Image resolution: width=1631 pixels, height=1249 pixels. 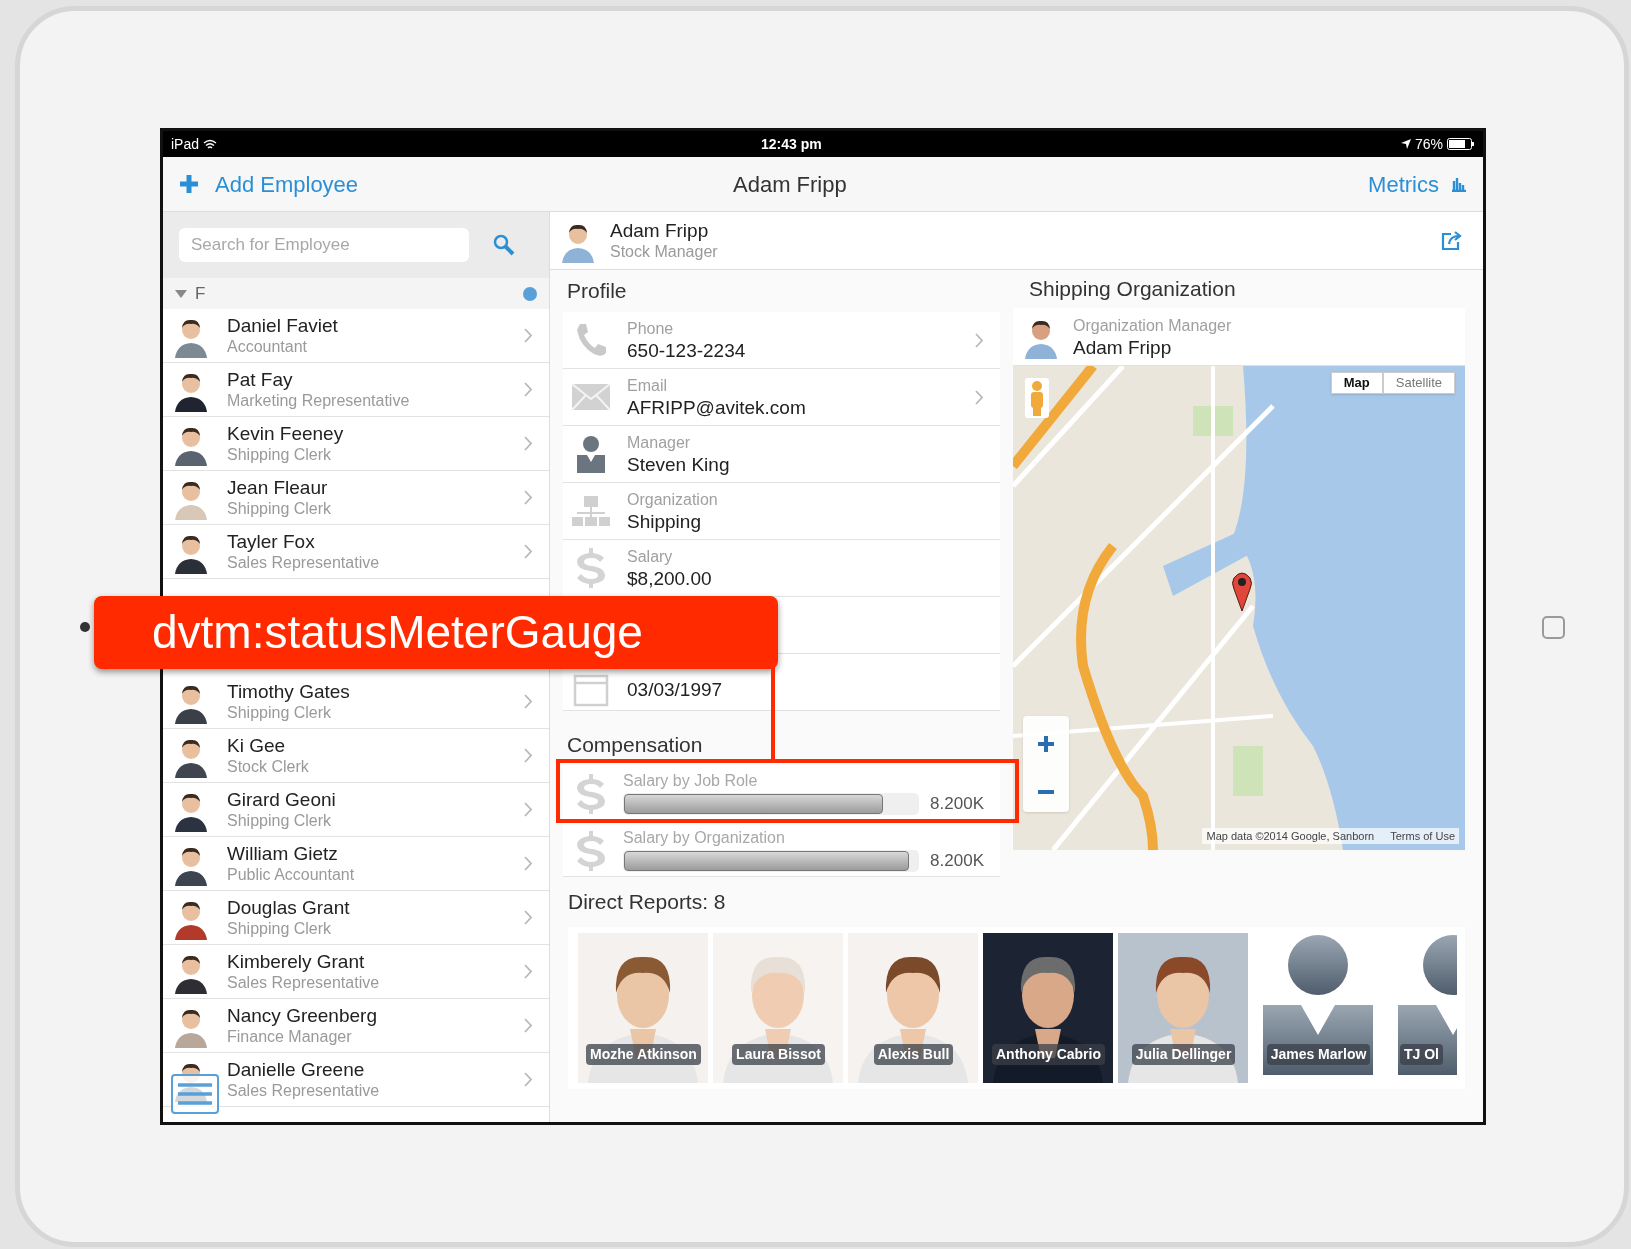 I want to click on share-icon, so click(x=1452, y=240).